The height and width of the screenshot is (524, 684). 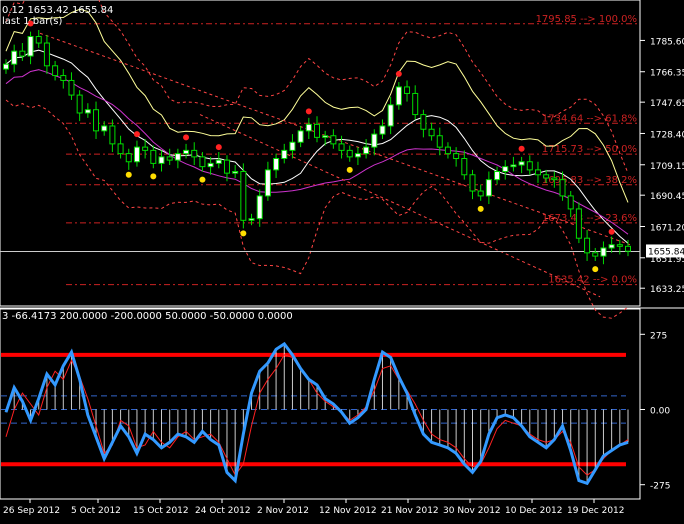 I want to click on price-header-values: 0.12 1653.42 1655.84, so click(x=57, y=10).